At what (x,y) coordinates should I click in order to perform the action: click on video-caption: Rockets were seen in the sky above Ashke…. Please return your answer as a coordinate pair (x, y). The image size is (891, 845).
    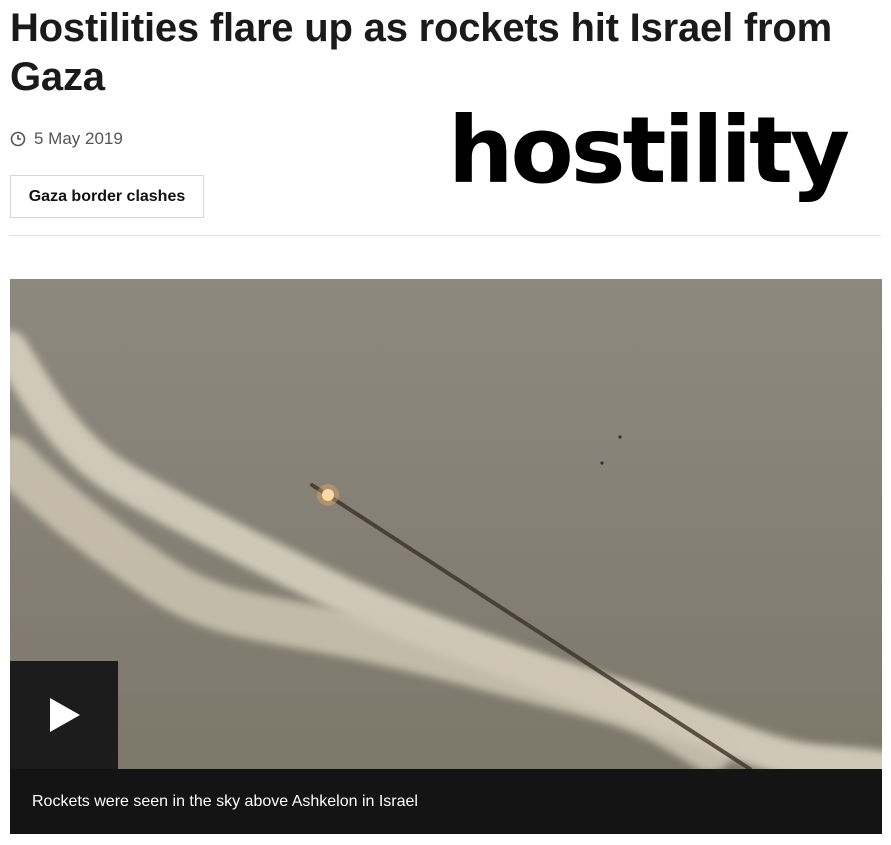
    Looking at the image, I should click on (446, 801).